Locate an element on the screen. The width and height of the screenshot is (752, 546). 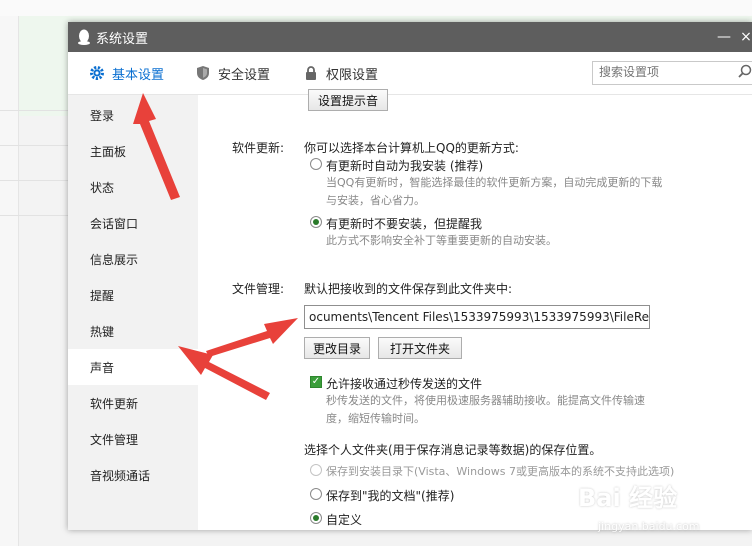
watermark-brand: Bai 经验 is located at coordinates (628, 498).